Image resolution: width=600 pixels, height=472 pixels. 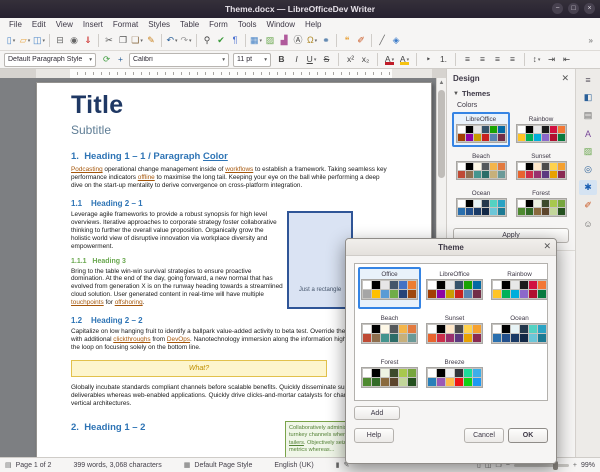 What do you see at coordinates (338, 465) in the screenshot?
I see `selection-mode-icon: ▮` at bounding box center [338, 465].